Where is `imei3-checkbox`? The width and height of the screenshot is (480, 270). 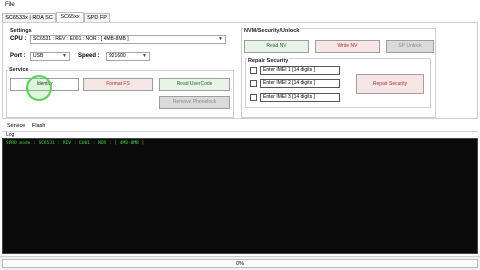
imei3-checkbox is located at coordinates (253, 97).